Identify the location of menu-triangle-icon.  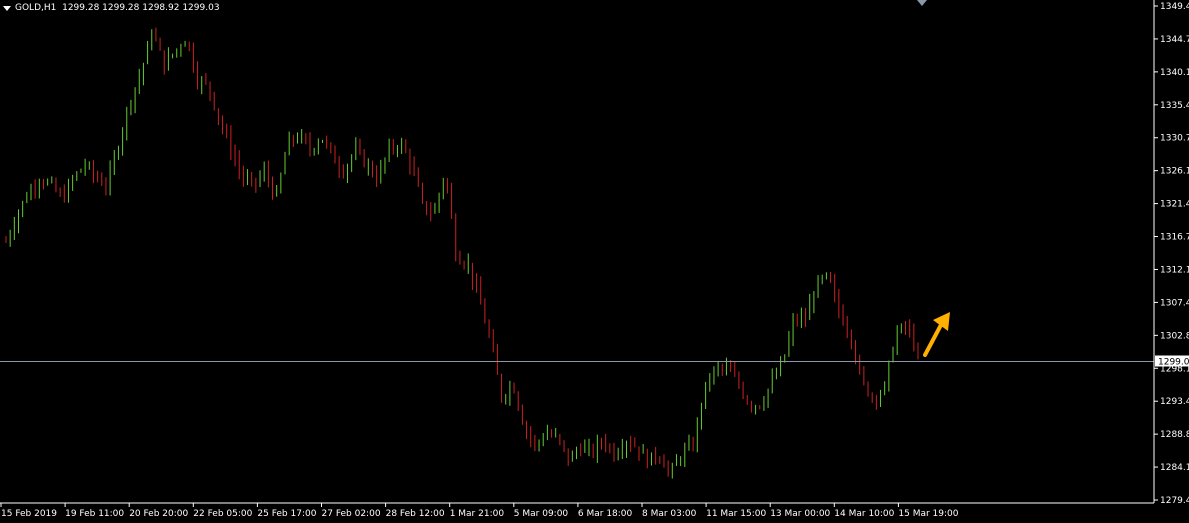
(7, 8).